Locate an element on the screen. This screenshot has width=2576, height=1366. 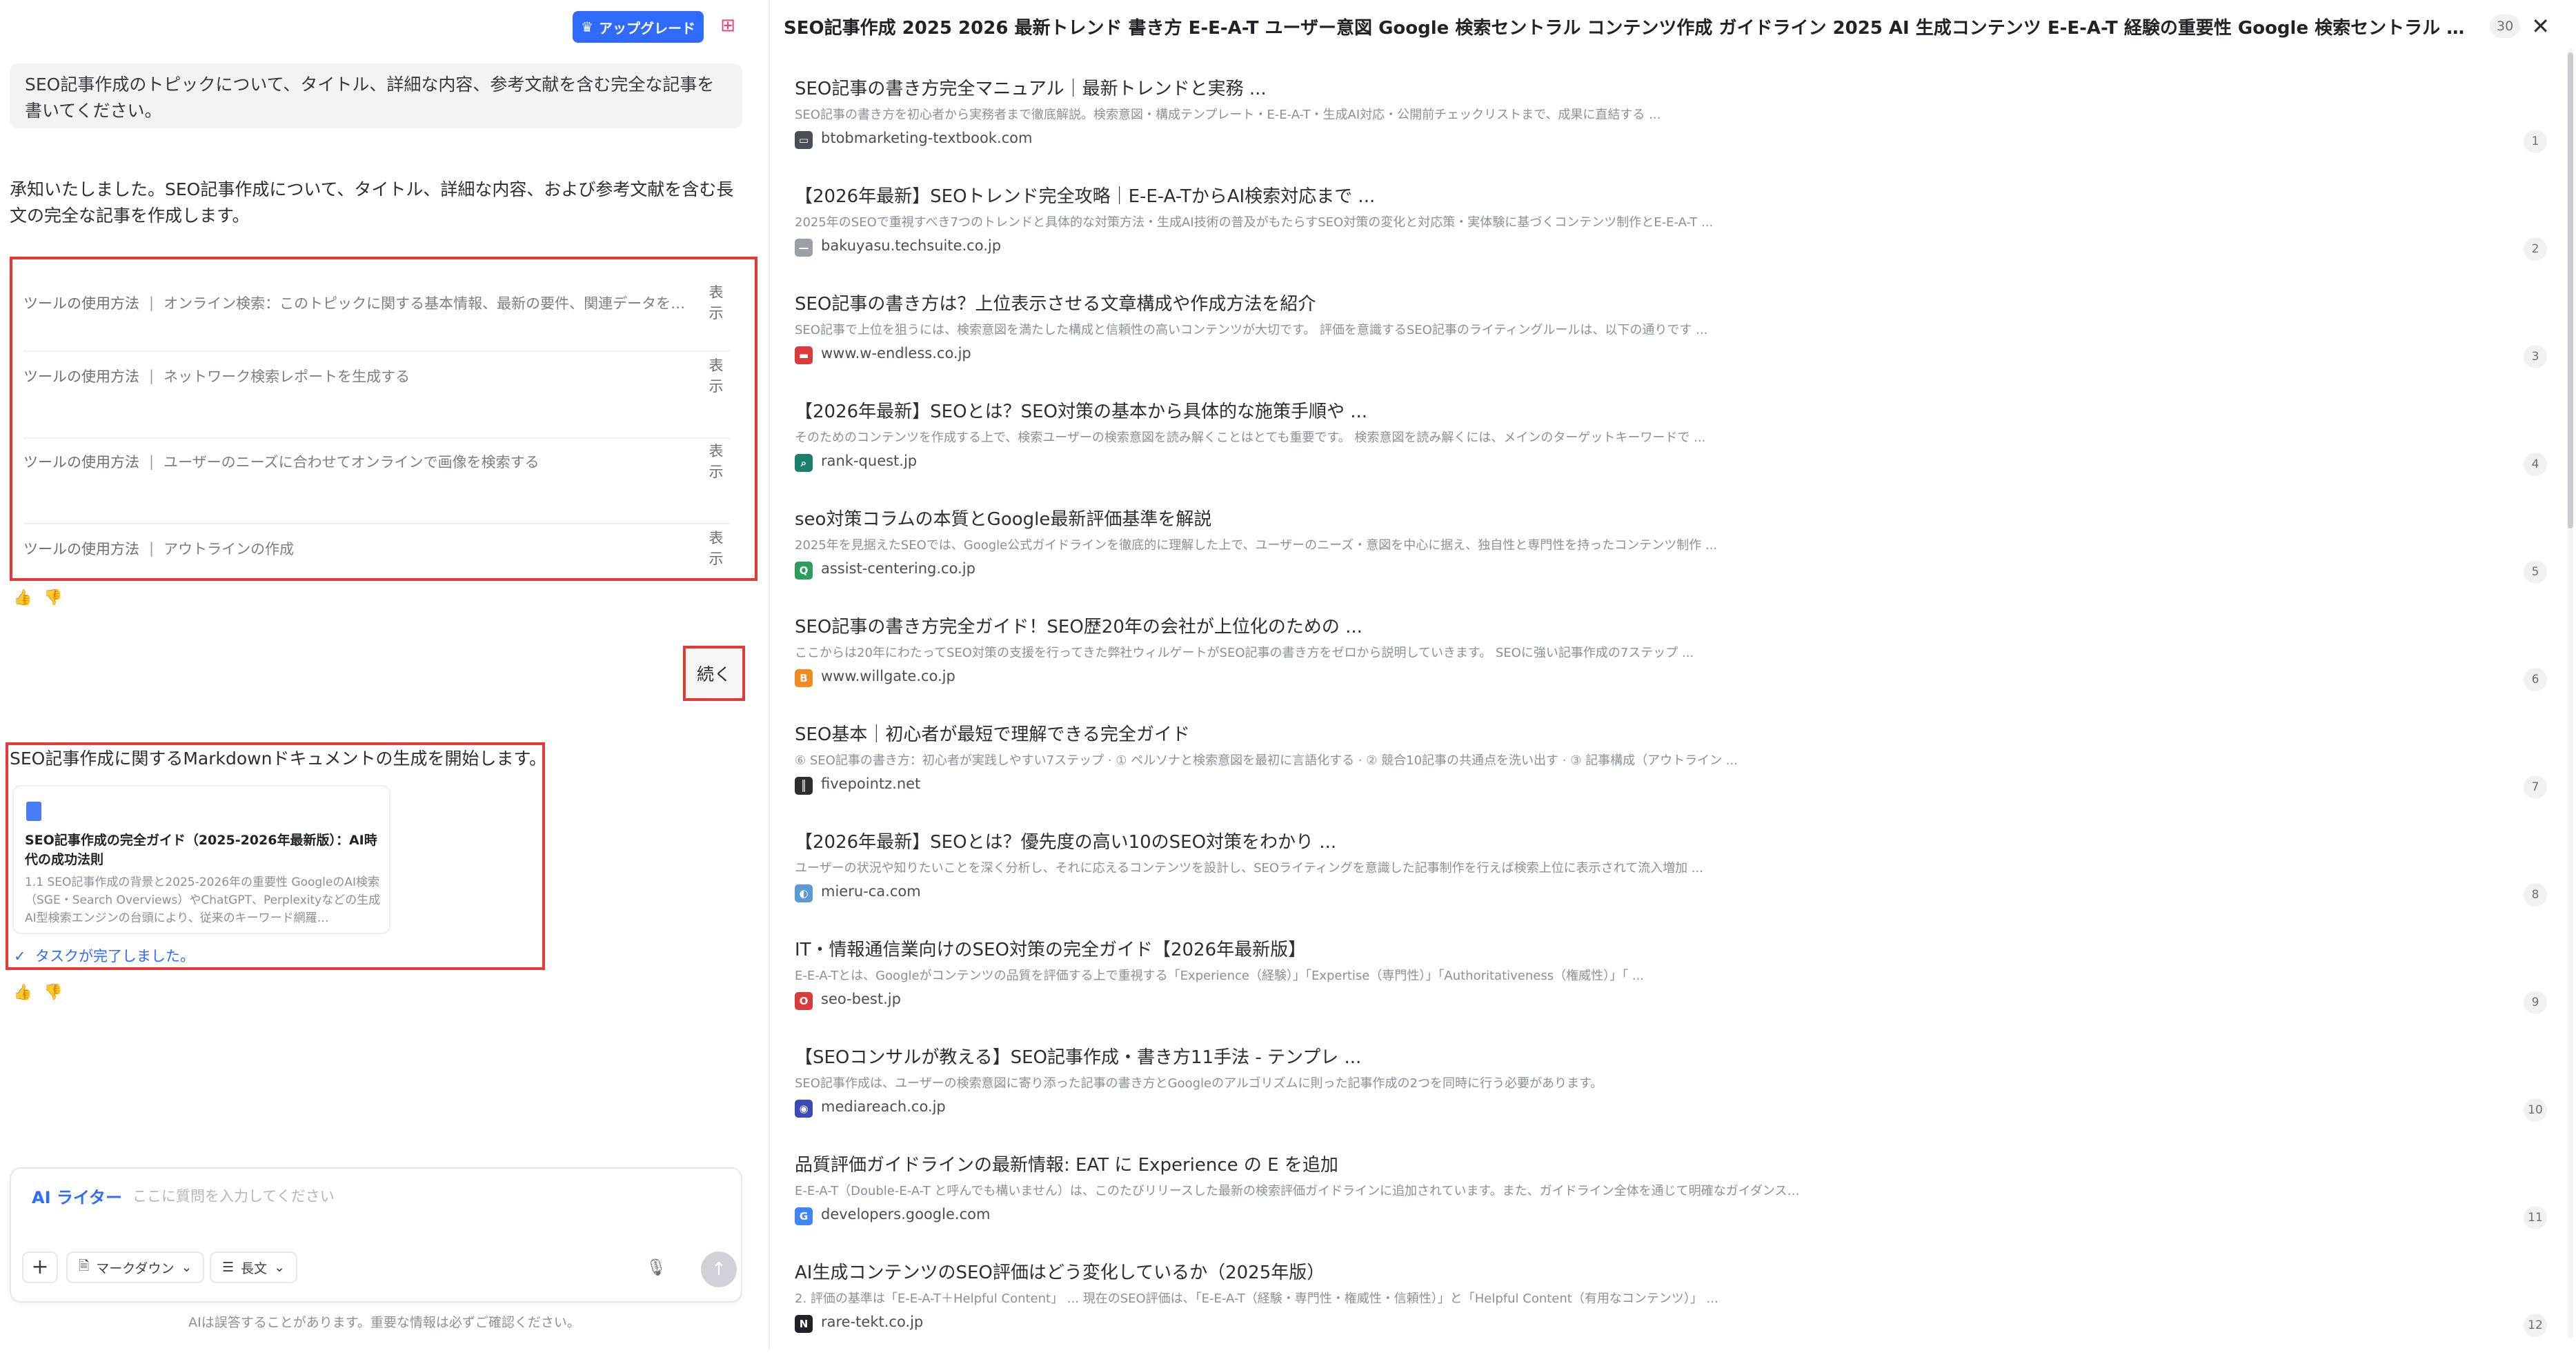
tool-step-detail: ユーザーのニーズに合わせてオンラインで画像を検索する is located at coordinates (351, 462).